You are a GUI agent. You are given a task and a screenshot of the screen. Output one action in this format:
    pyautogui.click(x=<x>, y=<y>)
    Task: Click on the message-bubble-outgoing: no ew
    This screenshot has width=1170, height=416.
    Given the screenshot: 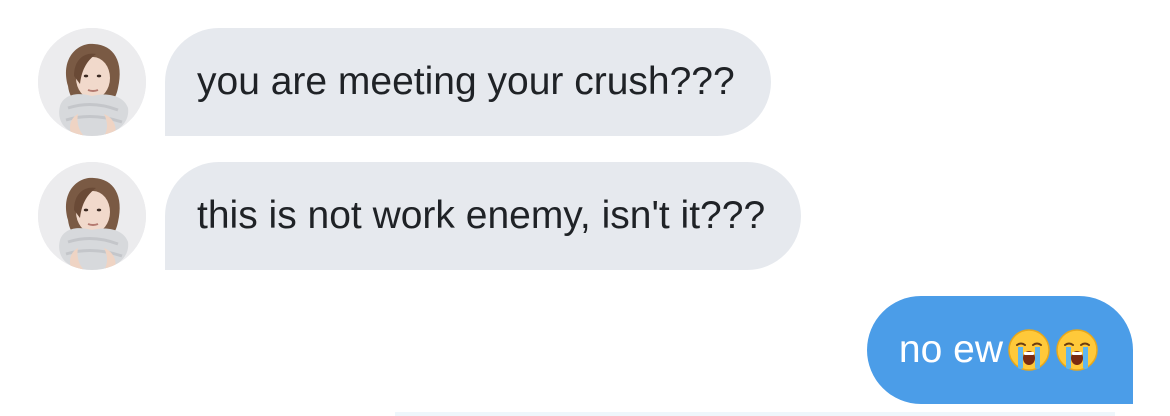 What is the action you would take?
    pyautogui.click(x=999, y=350)
    